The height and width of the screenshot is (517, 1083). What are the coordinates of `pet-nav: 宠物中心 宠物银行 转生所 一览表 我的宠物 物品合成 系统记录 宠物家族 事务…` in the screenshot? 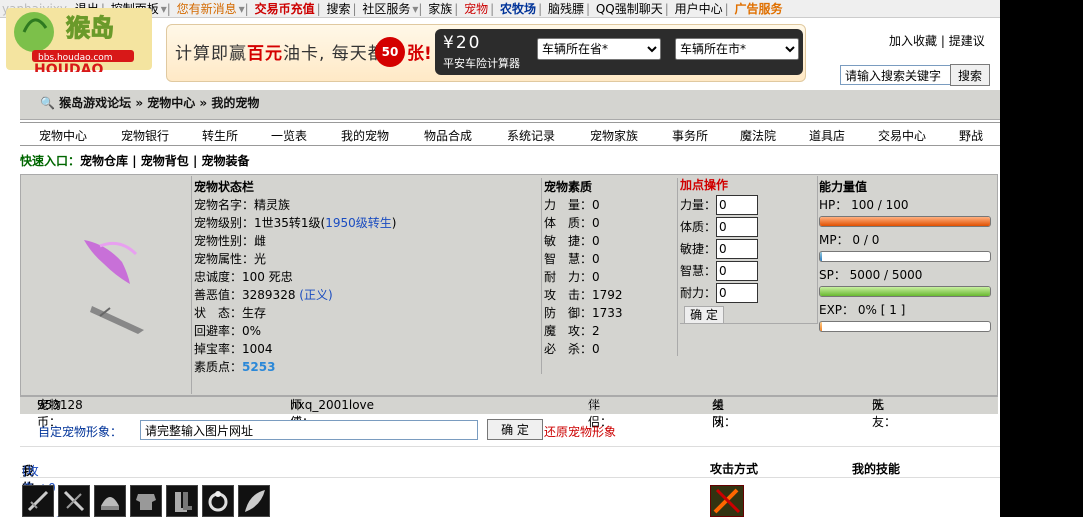 It's located at (510, 134).